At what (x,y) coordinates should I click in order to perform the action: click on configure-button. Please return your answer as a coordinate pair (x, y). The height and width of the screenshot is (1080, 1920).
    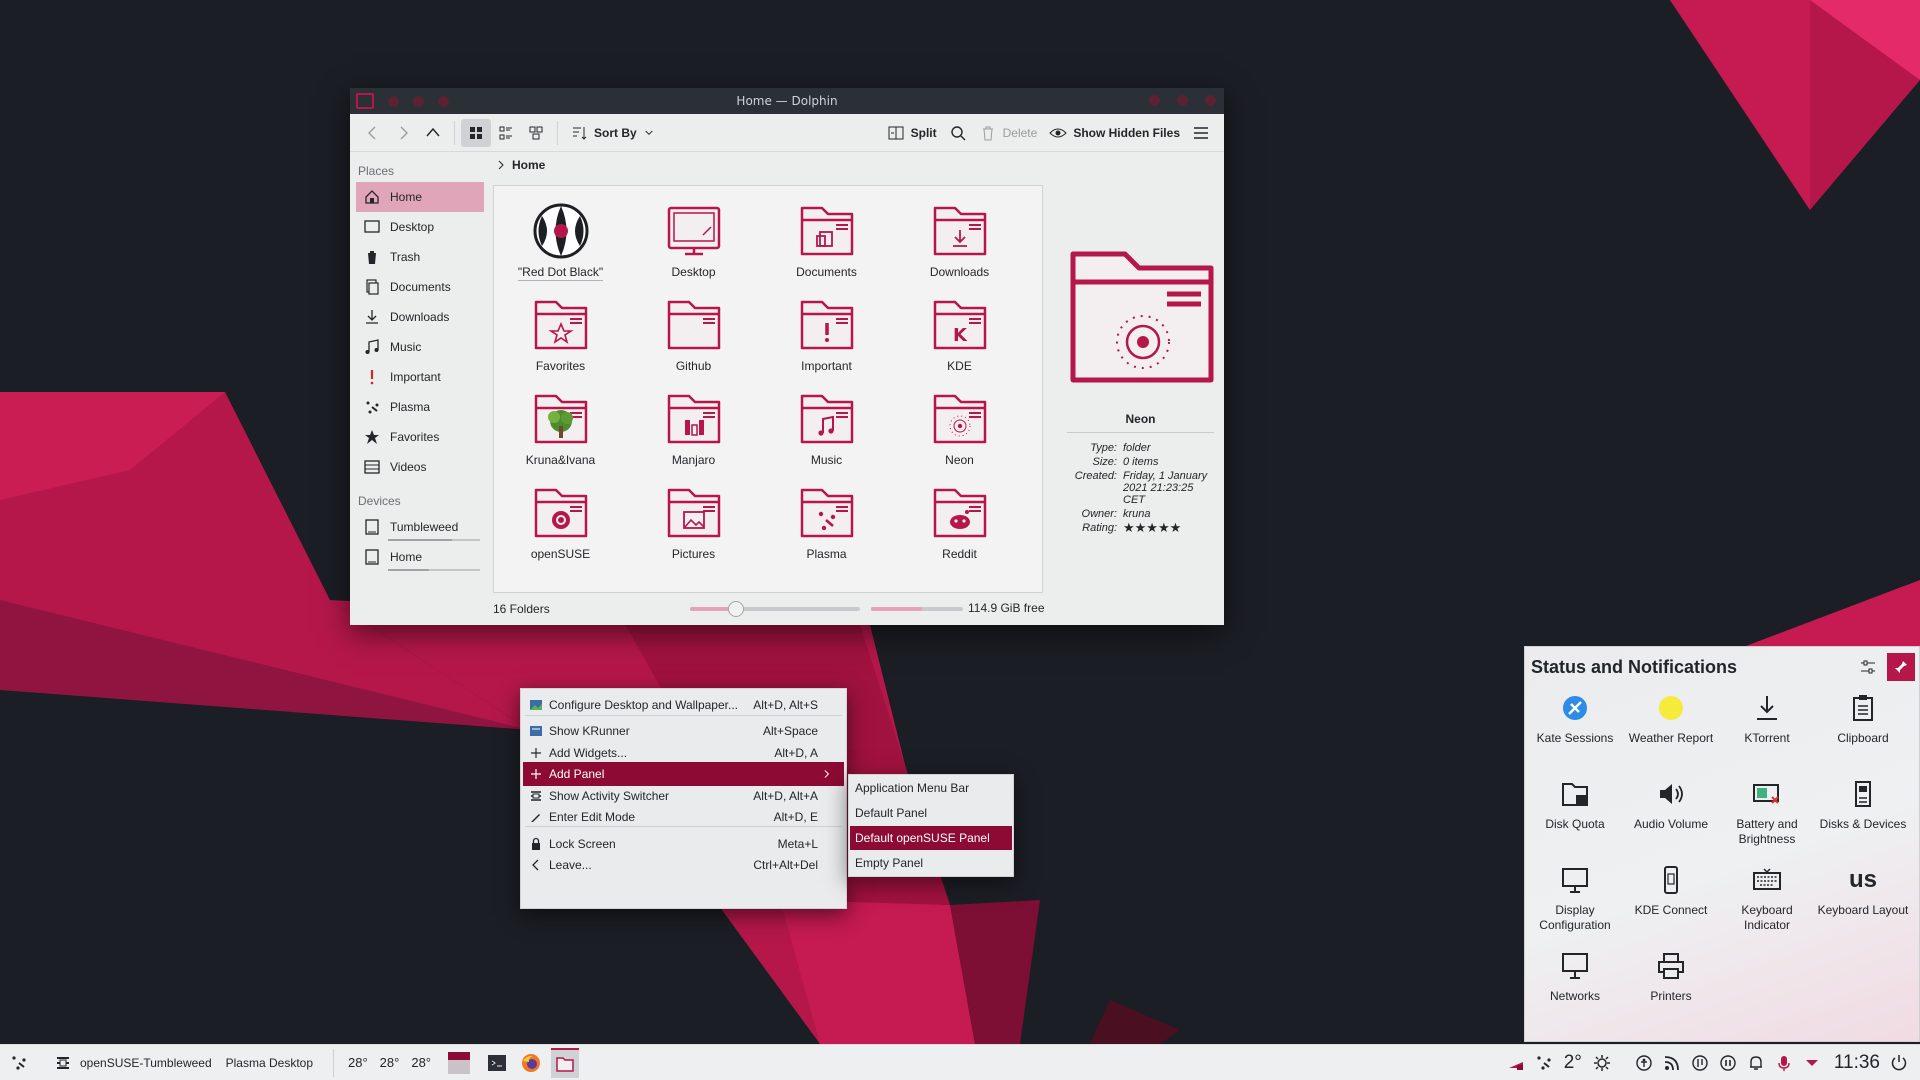
    Looking at the image, I should click on (1868, 667).